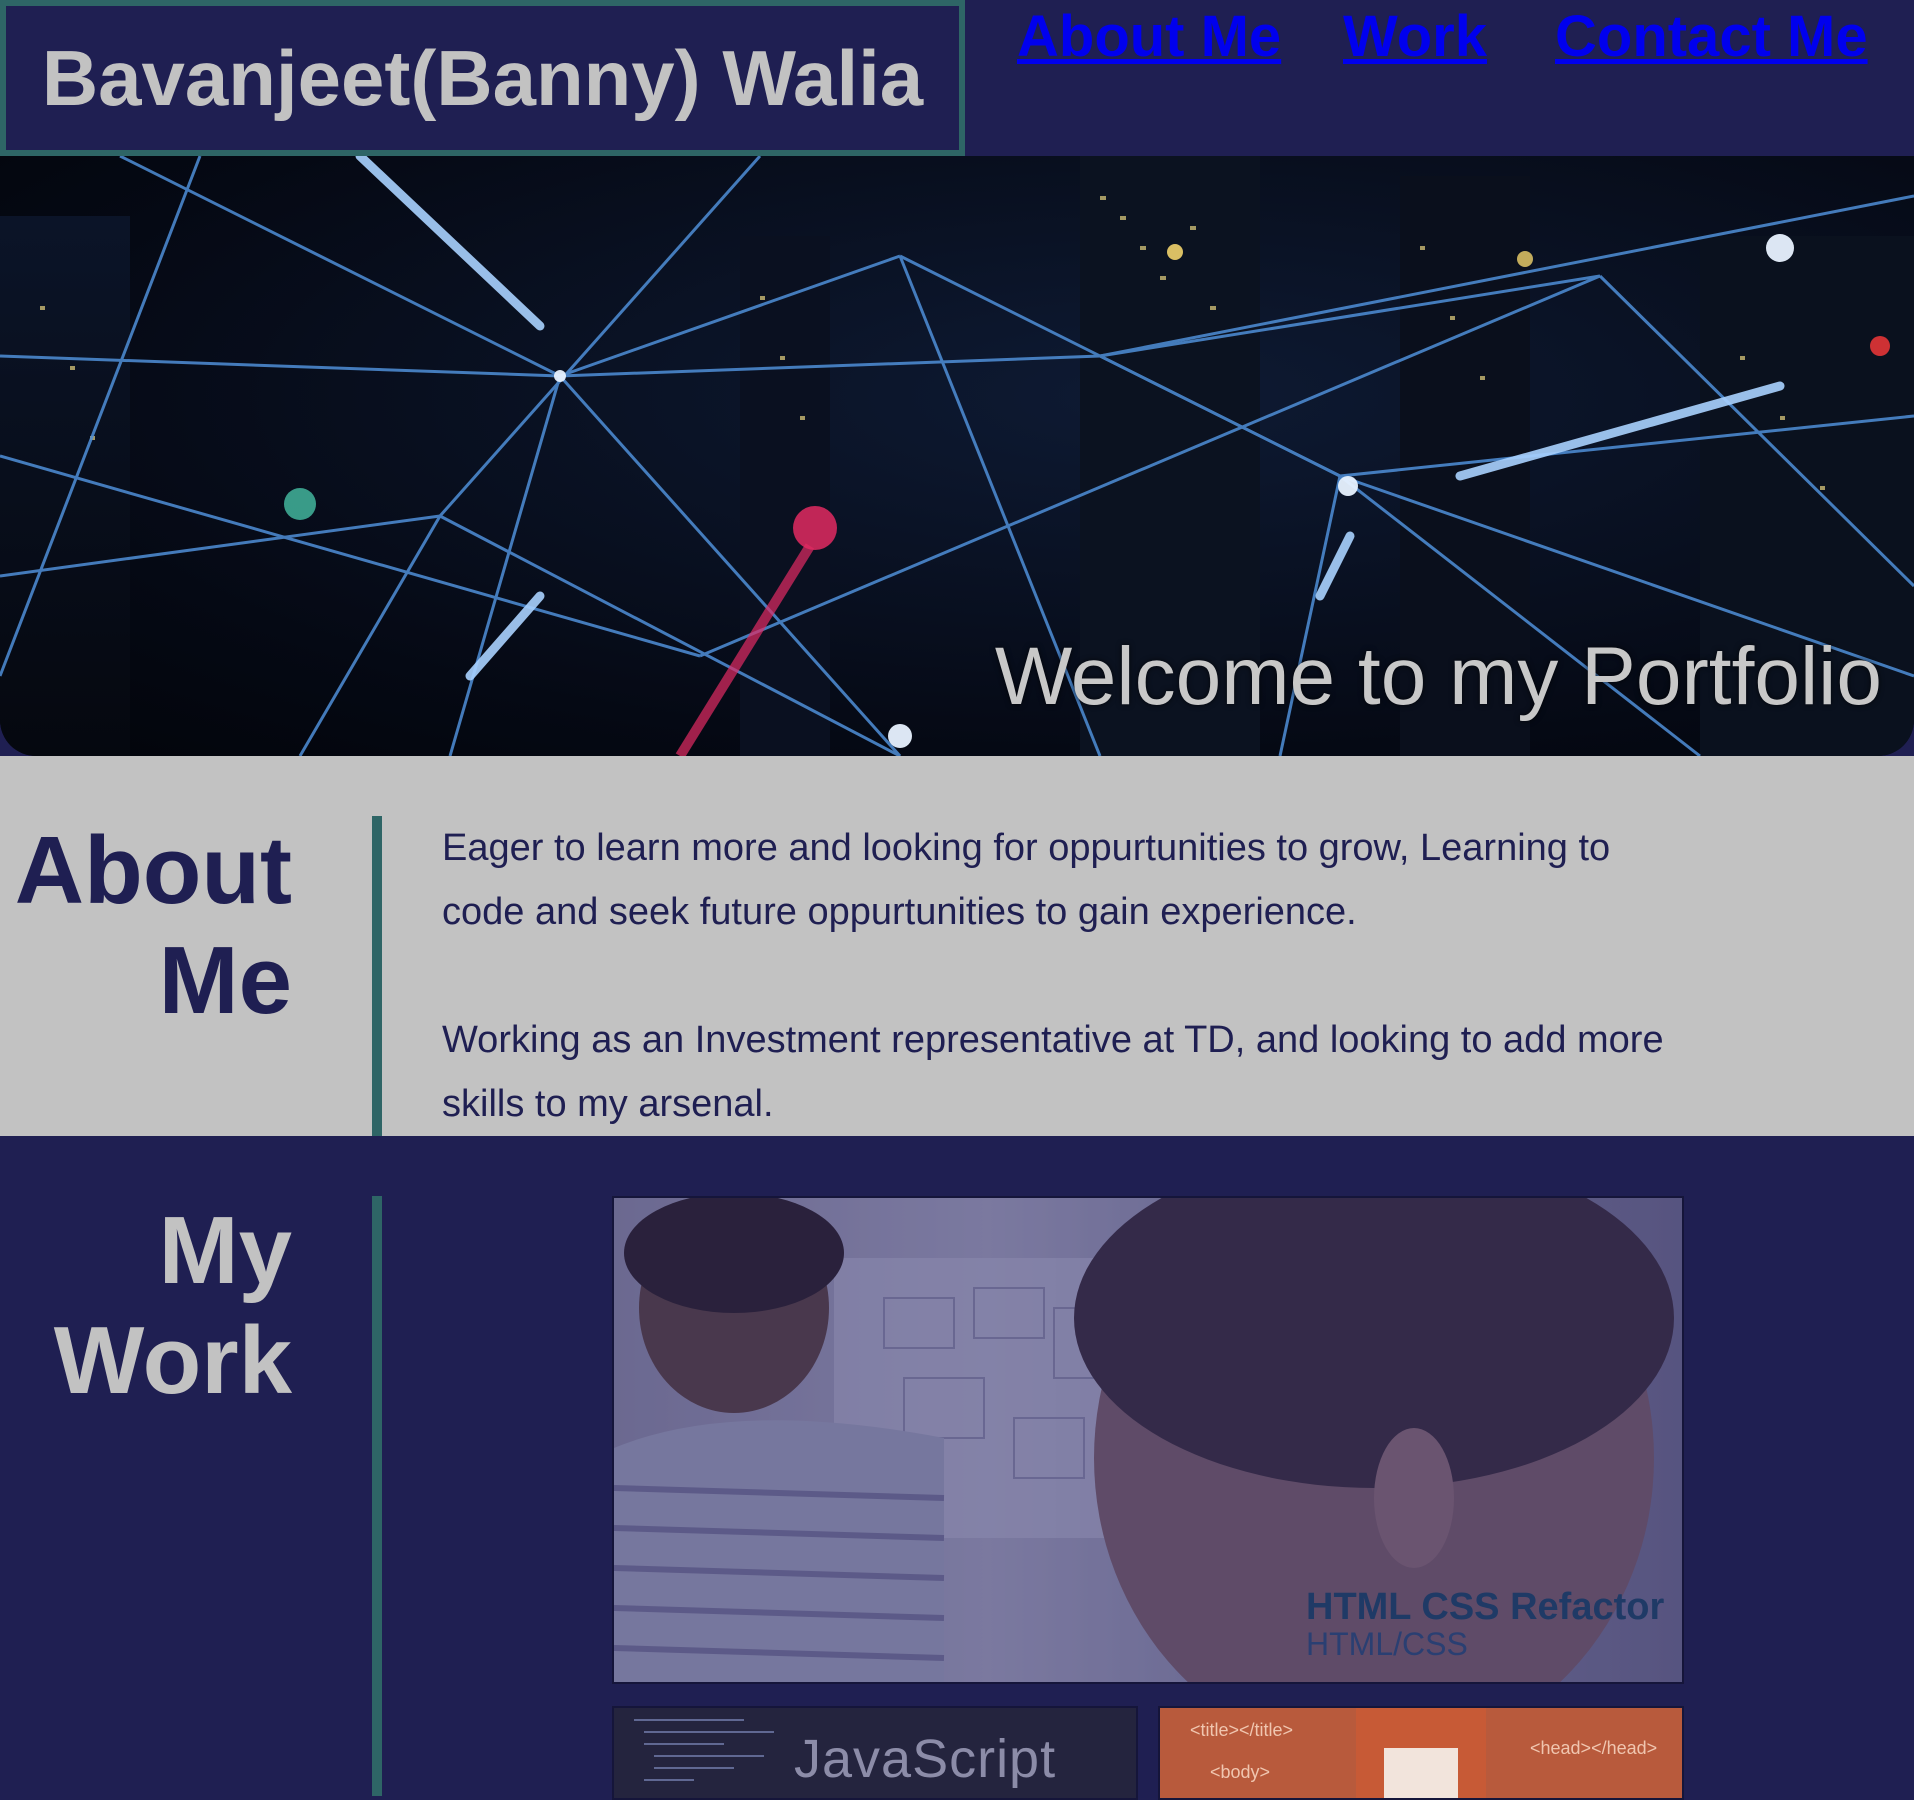 Image resolution: width=1914 pixels, height=1800 pixels. Describe the element at coordinates (1438, 676) in the screenshot. I see `hero-caption: Welcome to my Portfolio` at that location.